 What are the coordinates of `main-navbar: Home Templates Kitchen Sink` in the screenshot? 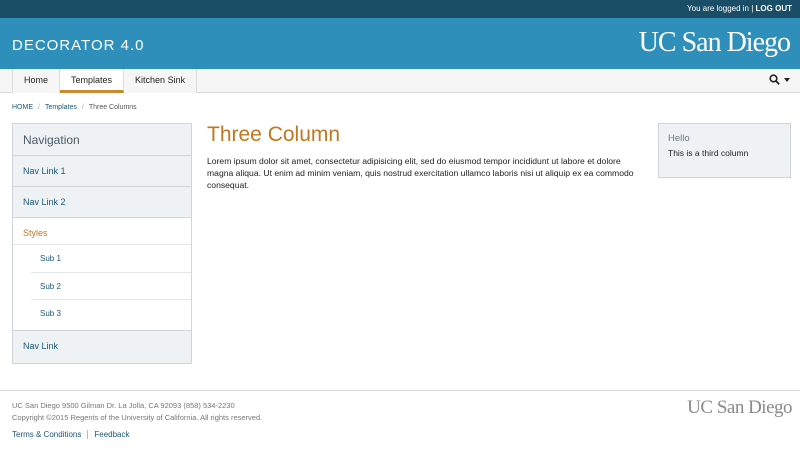 It's located at (400, 81).